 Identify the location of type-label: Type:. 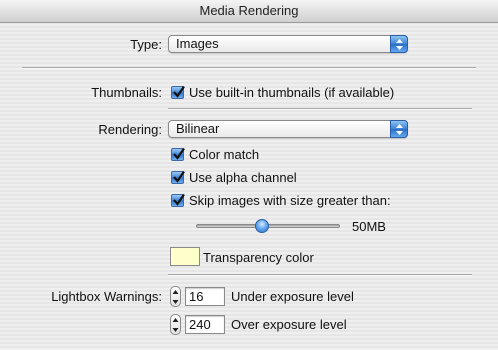
(146, 44).